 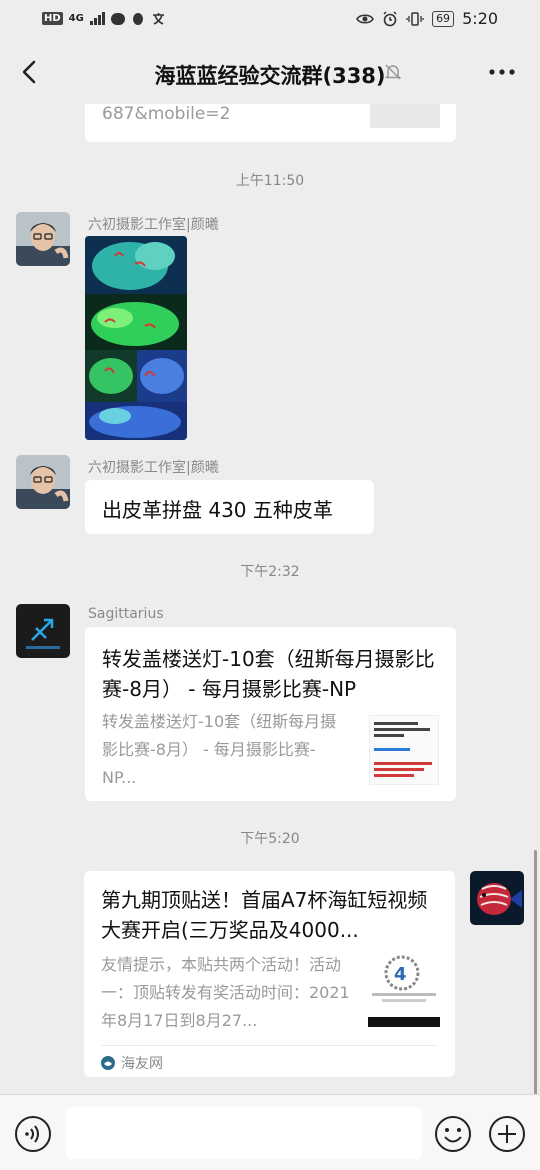 What do you see at coordinates (270, 839) in the screenshot?
I see `timestamp: 下午5:20` at bounding box center [270, 839].